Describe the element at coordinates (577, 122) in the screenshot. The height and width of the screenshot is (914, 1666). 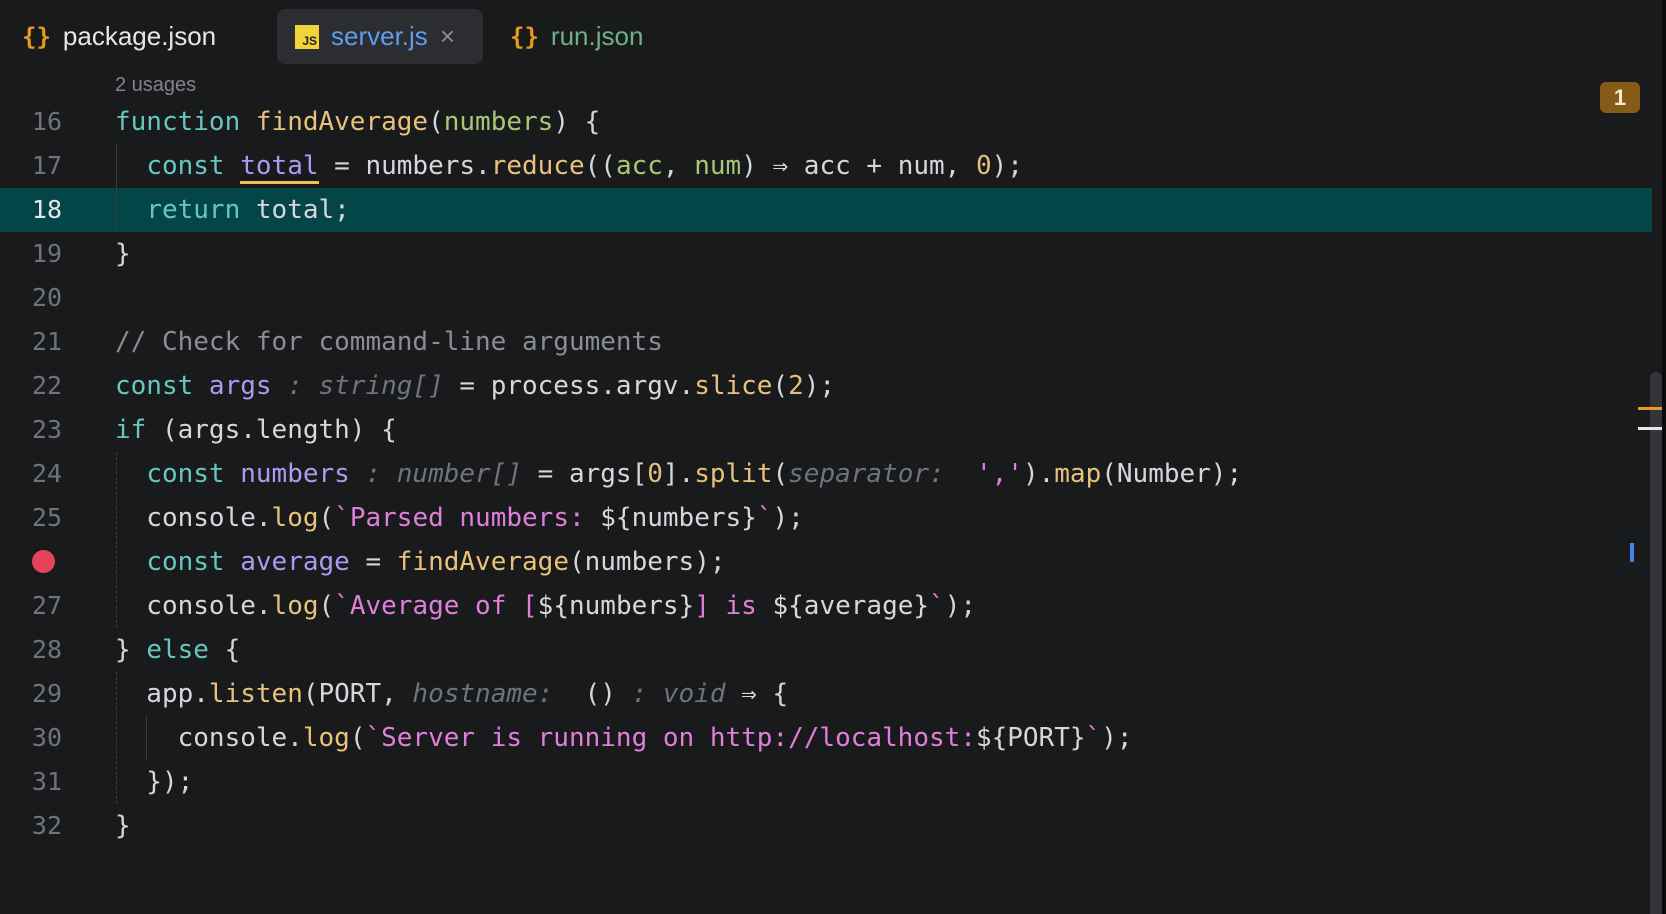
I see `code-token: ) {` at that location.